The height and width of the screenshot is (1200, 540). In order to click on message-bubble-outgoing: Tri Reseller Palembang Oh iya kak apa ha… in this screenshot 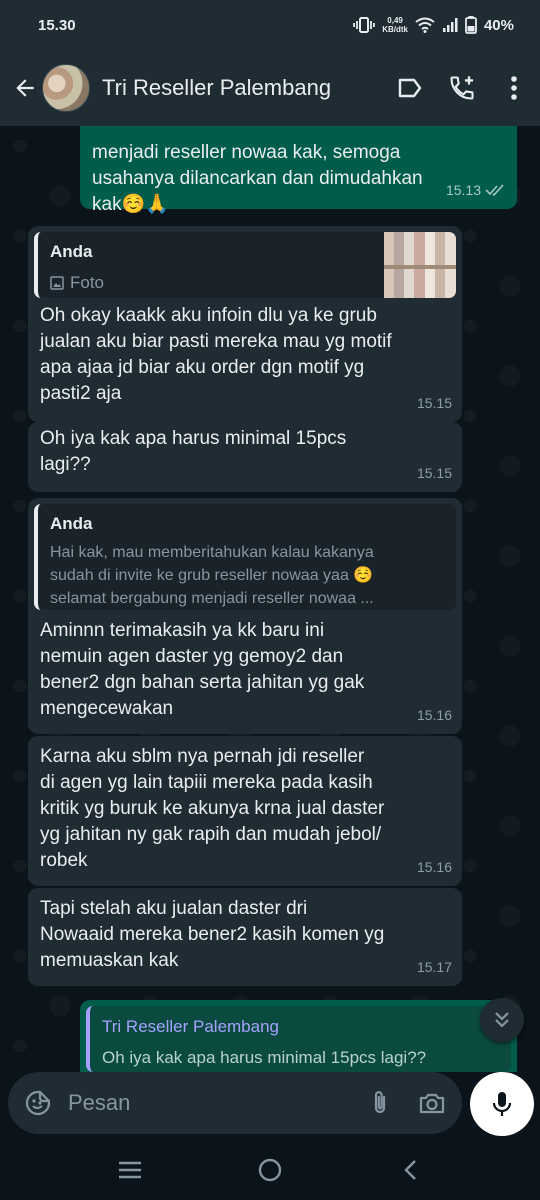, I will do `click(298, 1036)`.